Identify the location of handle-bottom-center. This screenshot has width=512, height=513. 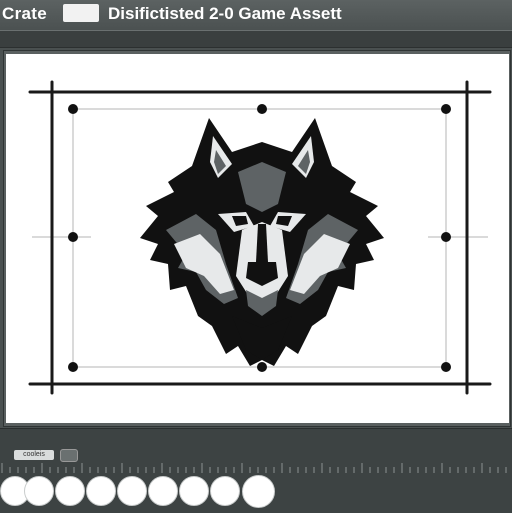
(262, 367).